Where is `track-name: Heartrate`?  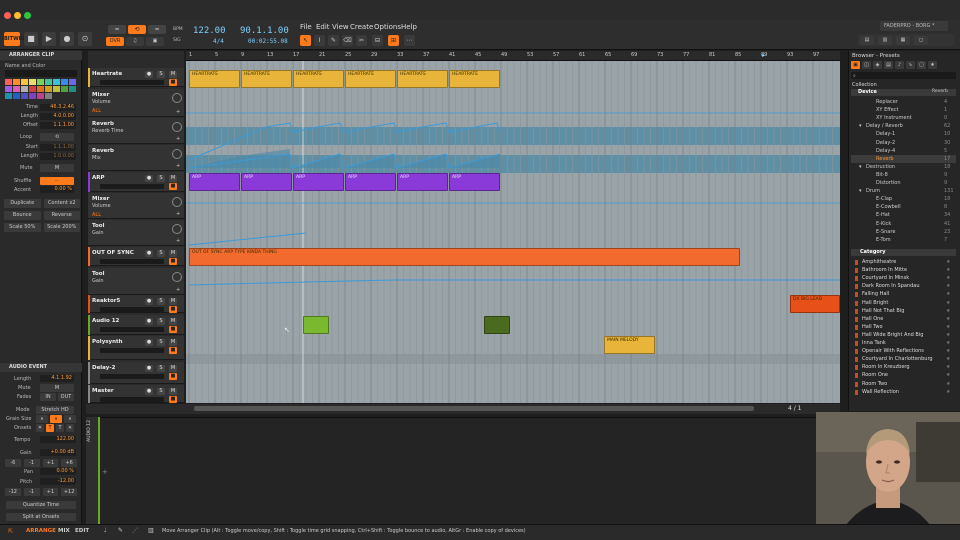 track-name: Heartrate is located at coordinates (107, 74).